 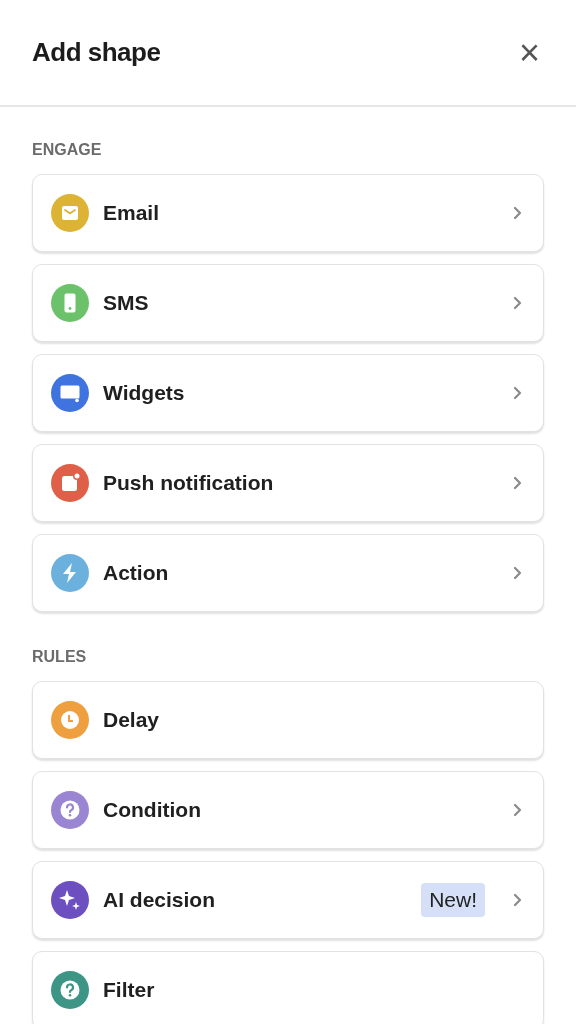 What do you see at coordinates (189, 483) in the screenshot?
I see `option-label: Push notification` at bounding box center [189, 483].